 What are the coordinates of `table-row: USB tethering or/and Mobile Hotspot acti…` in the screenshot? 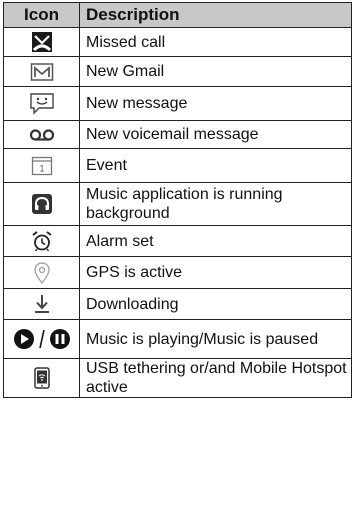 It's located at (177, 378).